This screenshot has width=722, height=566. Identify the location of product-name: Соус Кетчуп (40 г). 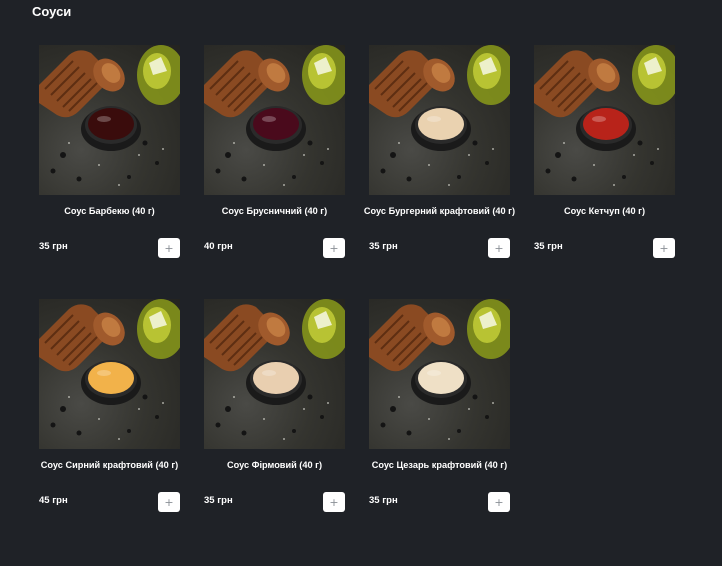
(604, 211).